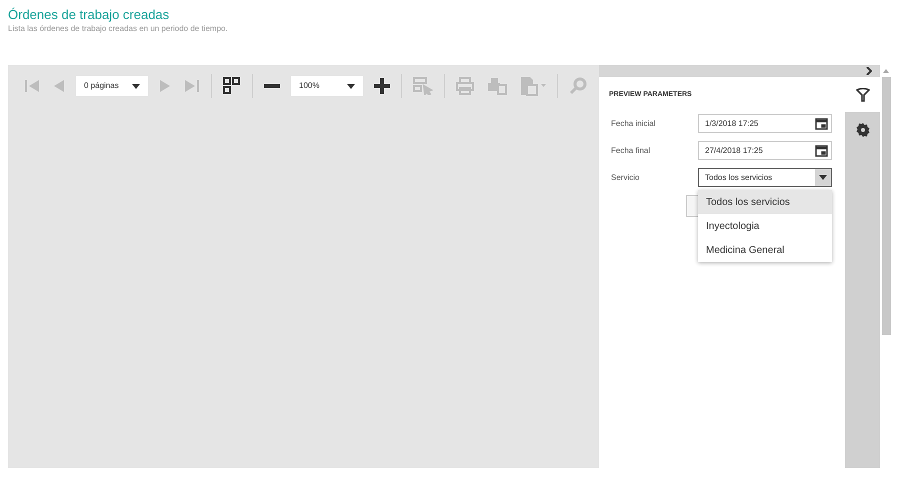  What do you see at coordinates (765, 226) in the screenshot?
I see `dropdown-option: Inyectologia` at bounding box center [765, 226].